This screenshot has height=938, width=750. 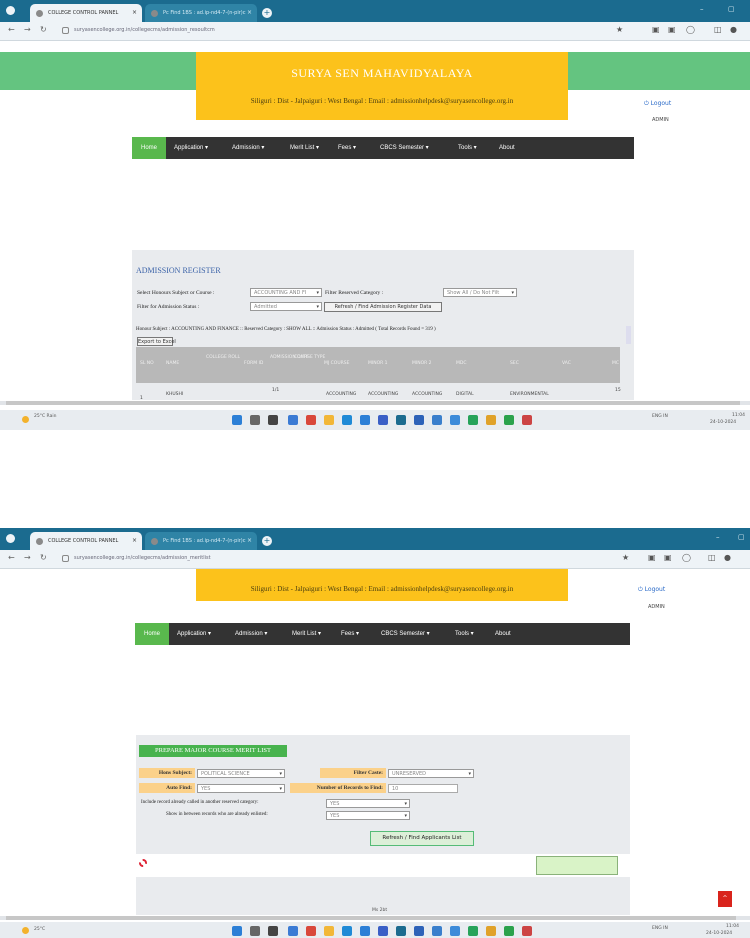 I want to click on course-select: ACCOUNTING AND FI ▾, so click(x=286, y=292).